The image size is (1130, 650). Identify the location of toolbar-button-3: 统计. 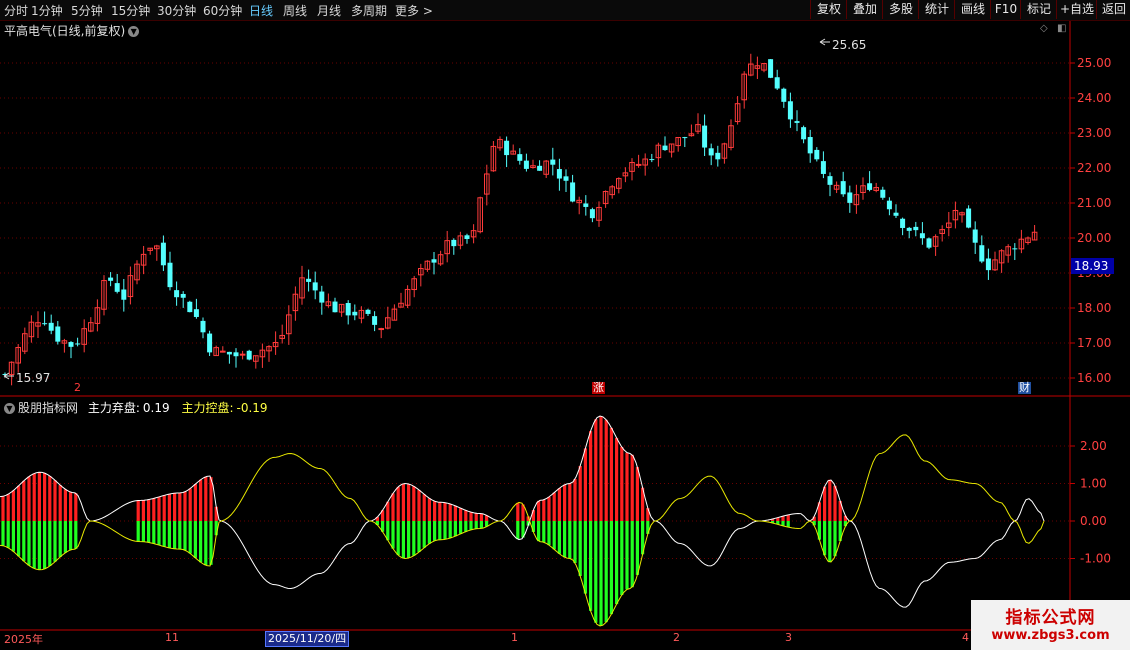
(936, 9).